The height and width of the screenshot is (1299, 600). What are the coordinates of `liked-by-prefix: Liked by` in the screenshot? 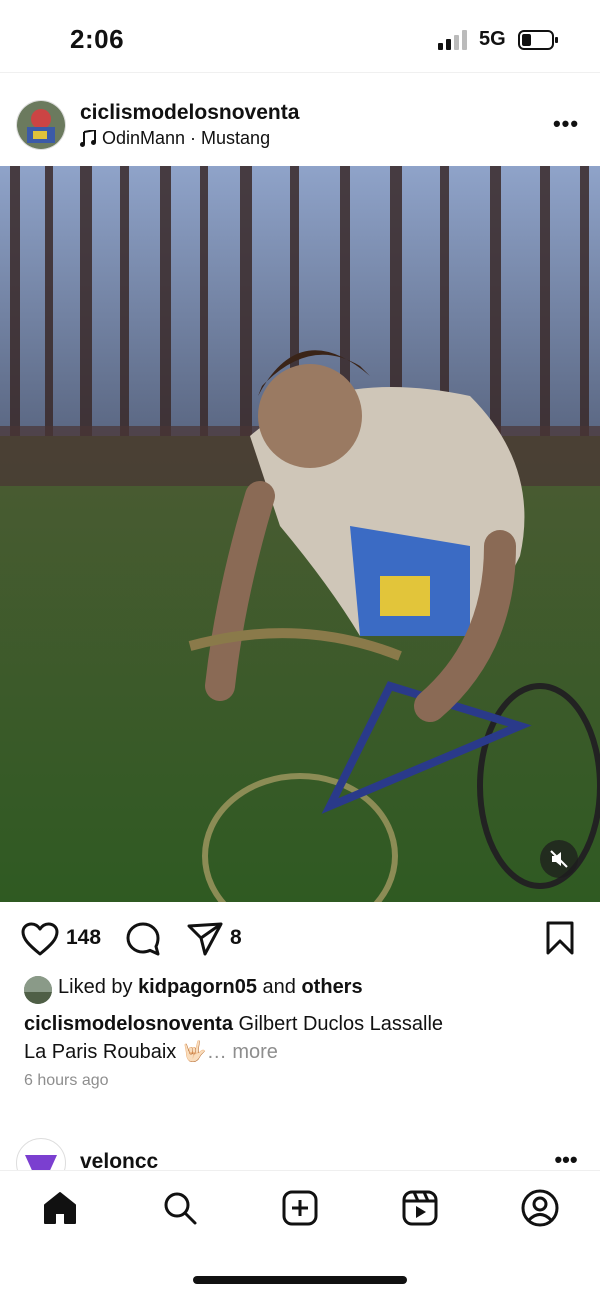 It's located at (98, 987).